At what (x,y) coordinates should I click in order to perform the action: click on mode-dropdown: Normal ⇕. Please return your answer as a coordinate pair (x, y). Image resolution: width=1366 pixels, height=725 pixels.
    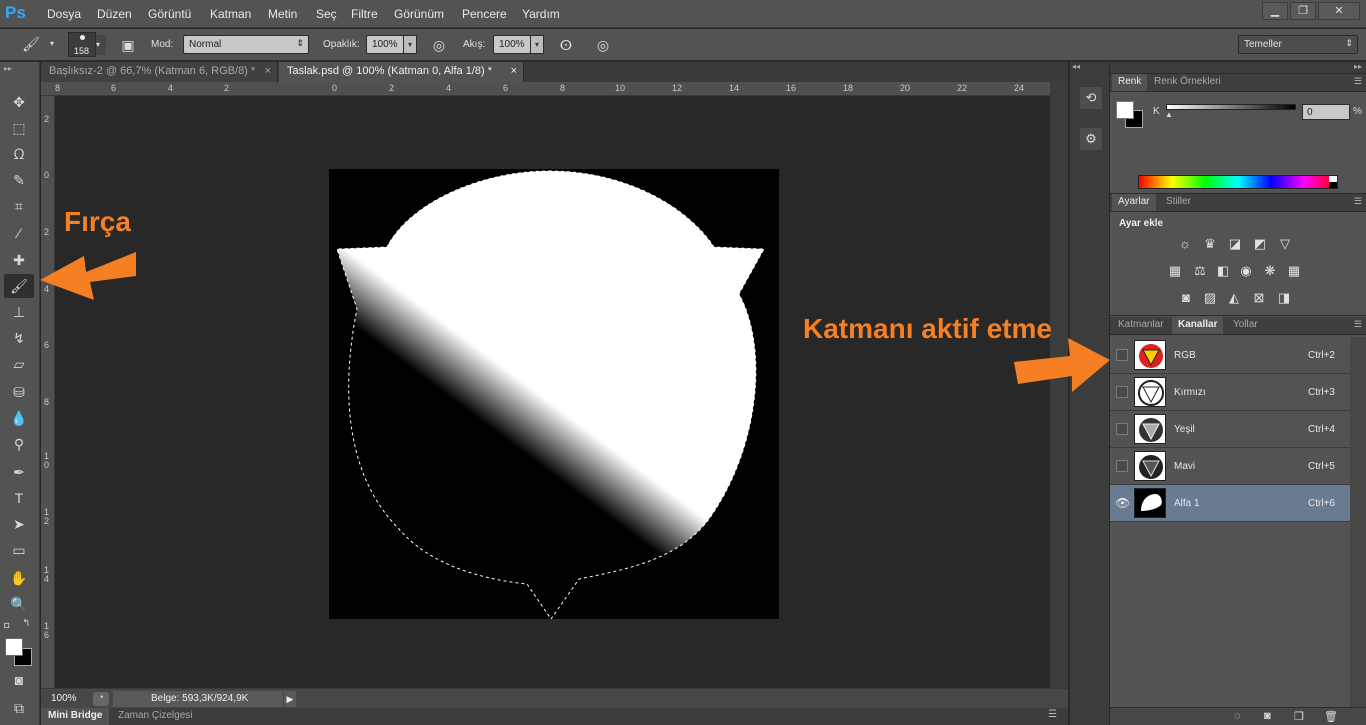
    Looking at the image, I should click on (246, 44).